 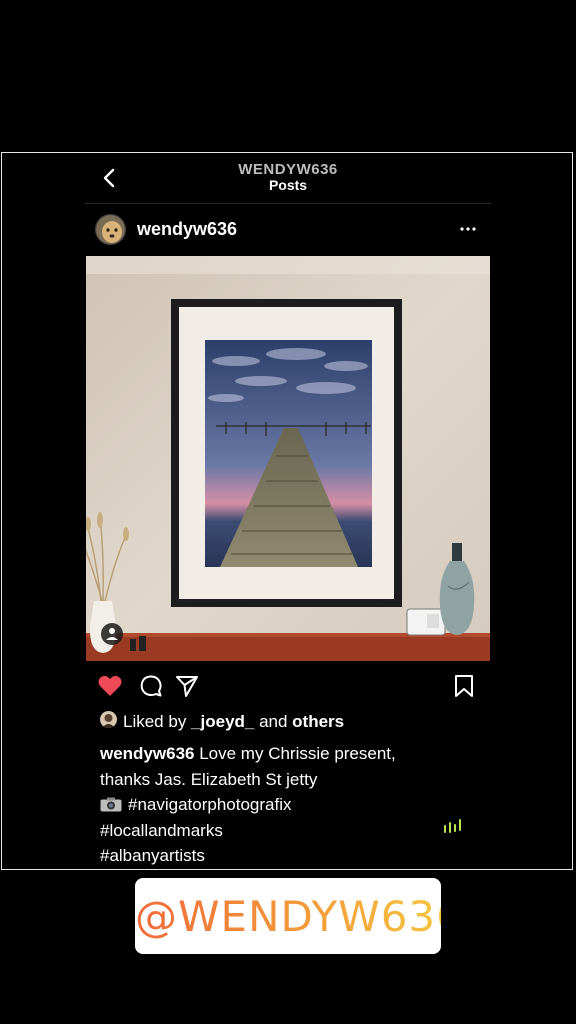 I want to click on audio-wave-icon, so click(x=452, y=826).